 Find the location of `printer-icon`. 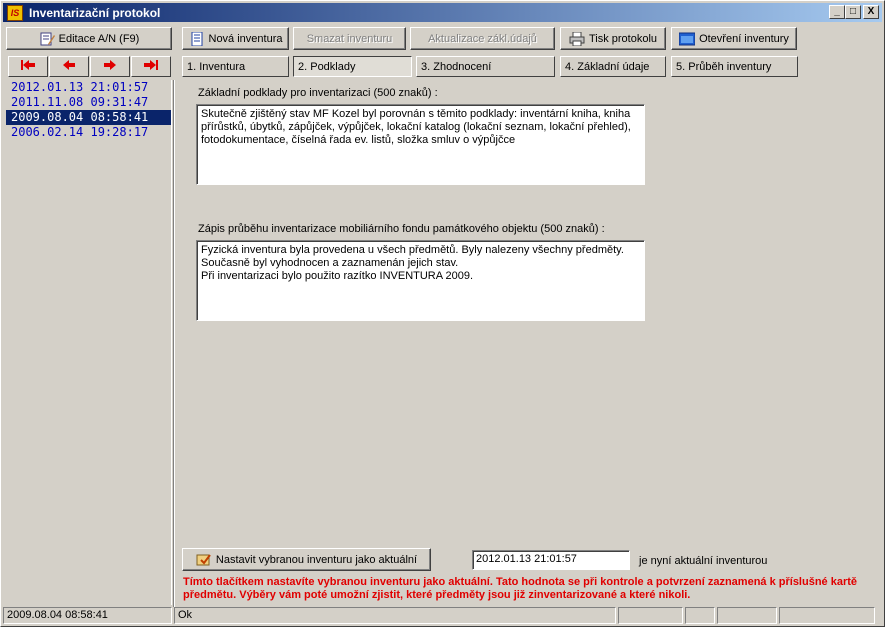

printer-icon is located at coordinates (577, 38).